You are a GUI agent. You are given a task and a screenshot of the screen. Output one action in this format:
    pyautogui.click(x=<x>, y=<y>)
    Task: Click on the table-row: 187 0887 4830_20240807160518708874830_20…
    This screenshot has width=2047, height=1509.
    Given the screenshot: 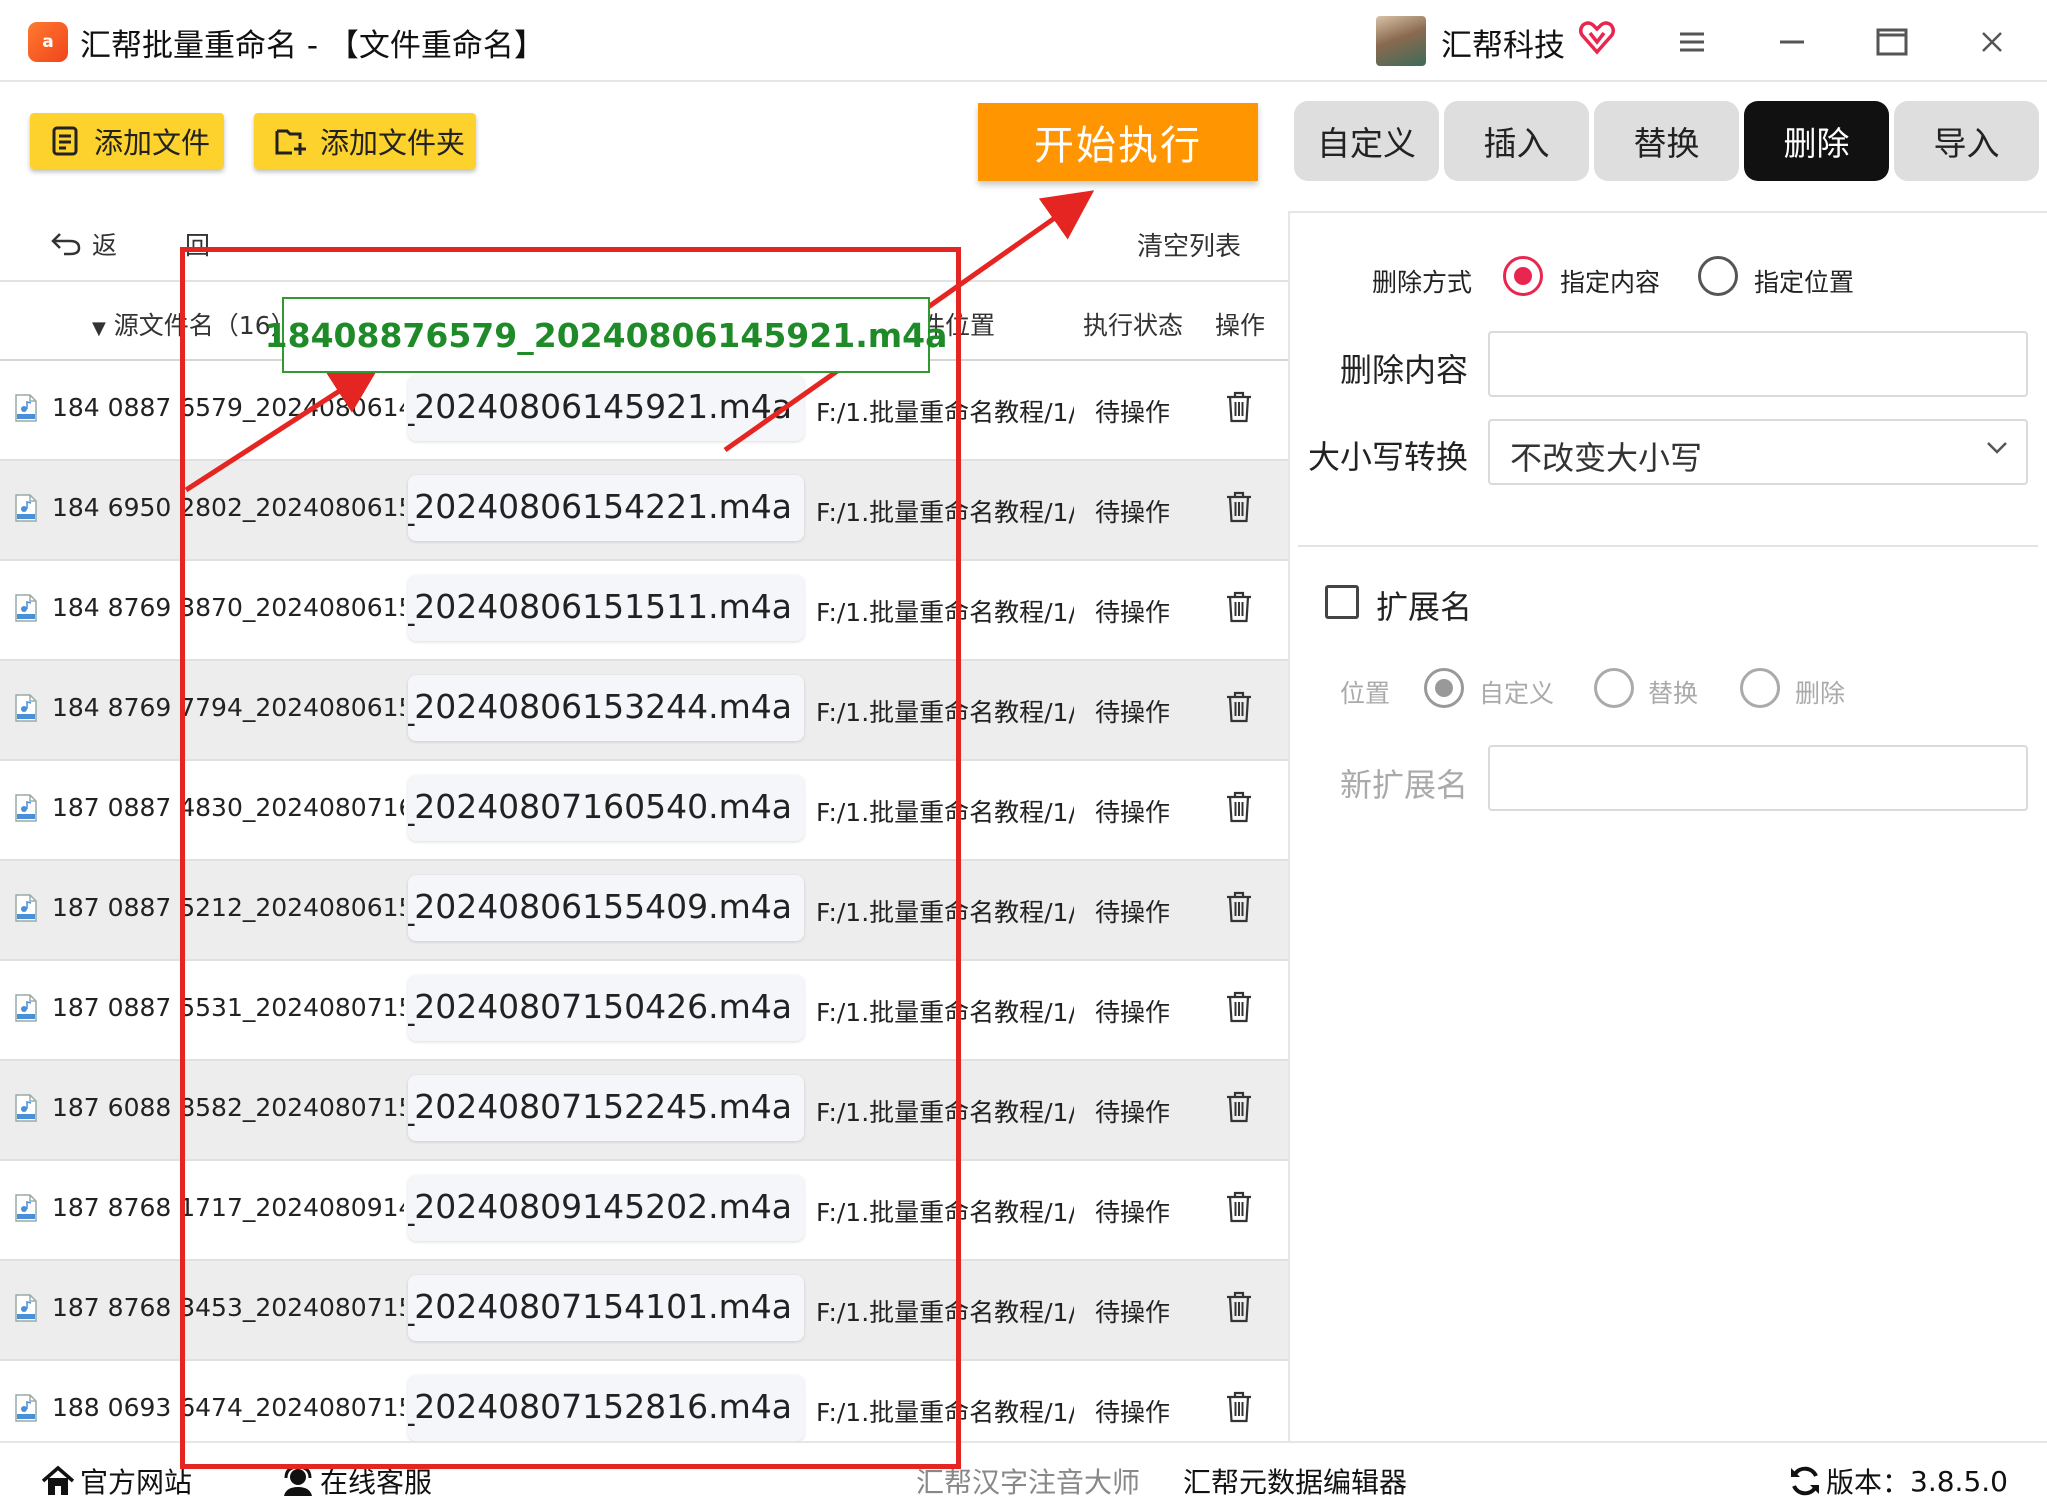 What is the action you would take?
    pyautogui.click(x=644, y=811)
    